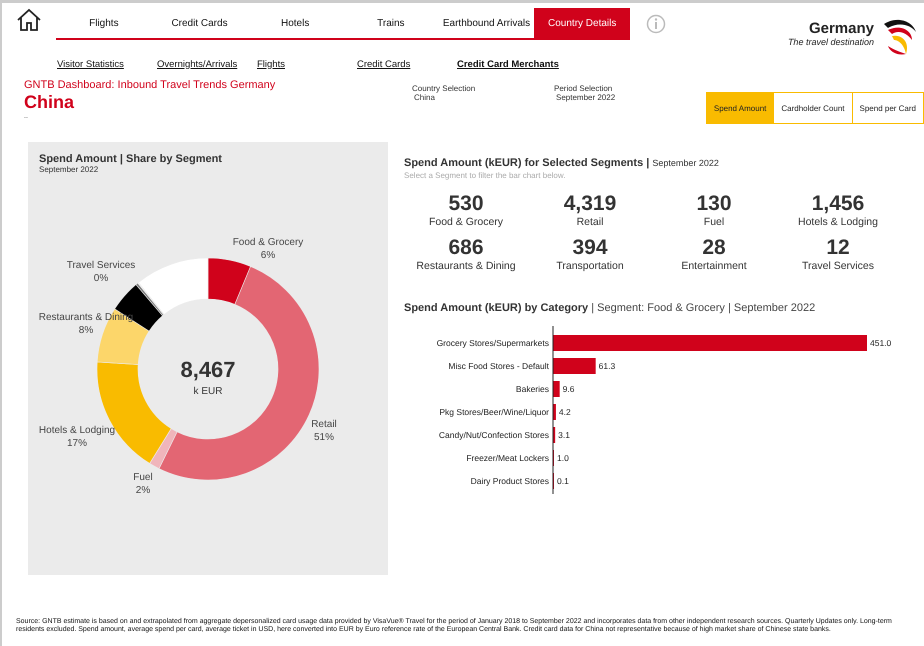  What do you see at coordinates (607, 366) in the screenshot?
I see `bar-value: 61.3` at bounding box center [607, 366].